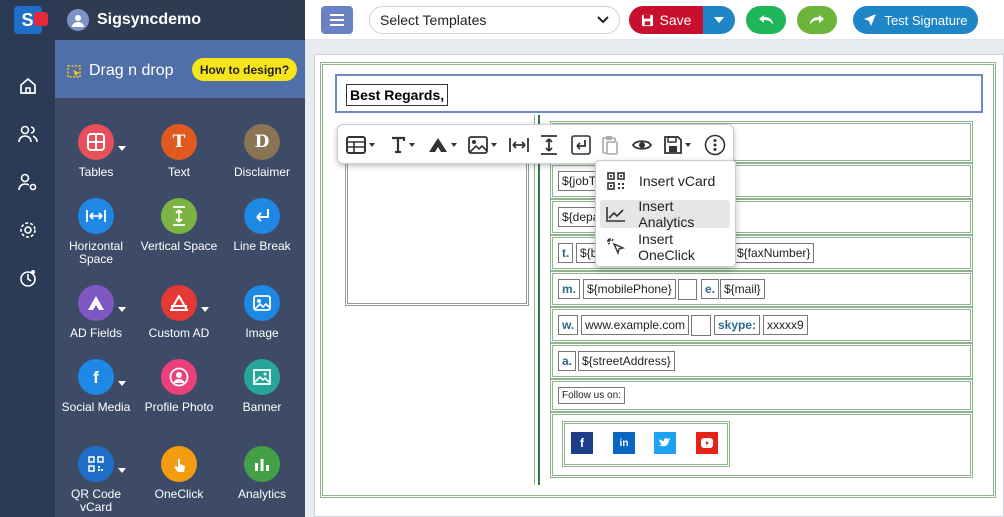 The width and height of the screenshot is (1004, 517). What do you see at coordinates (482, 145) in the screenshot?
I see `image-options-button` at bounding box center [482, 145].